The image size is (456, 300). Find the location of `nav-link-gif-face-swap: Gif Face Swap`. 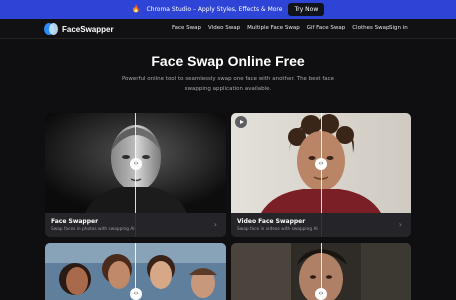

nav-link-gif-face-swap: Gif Face Swap is located at coordinates (326, 28).